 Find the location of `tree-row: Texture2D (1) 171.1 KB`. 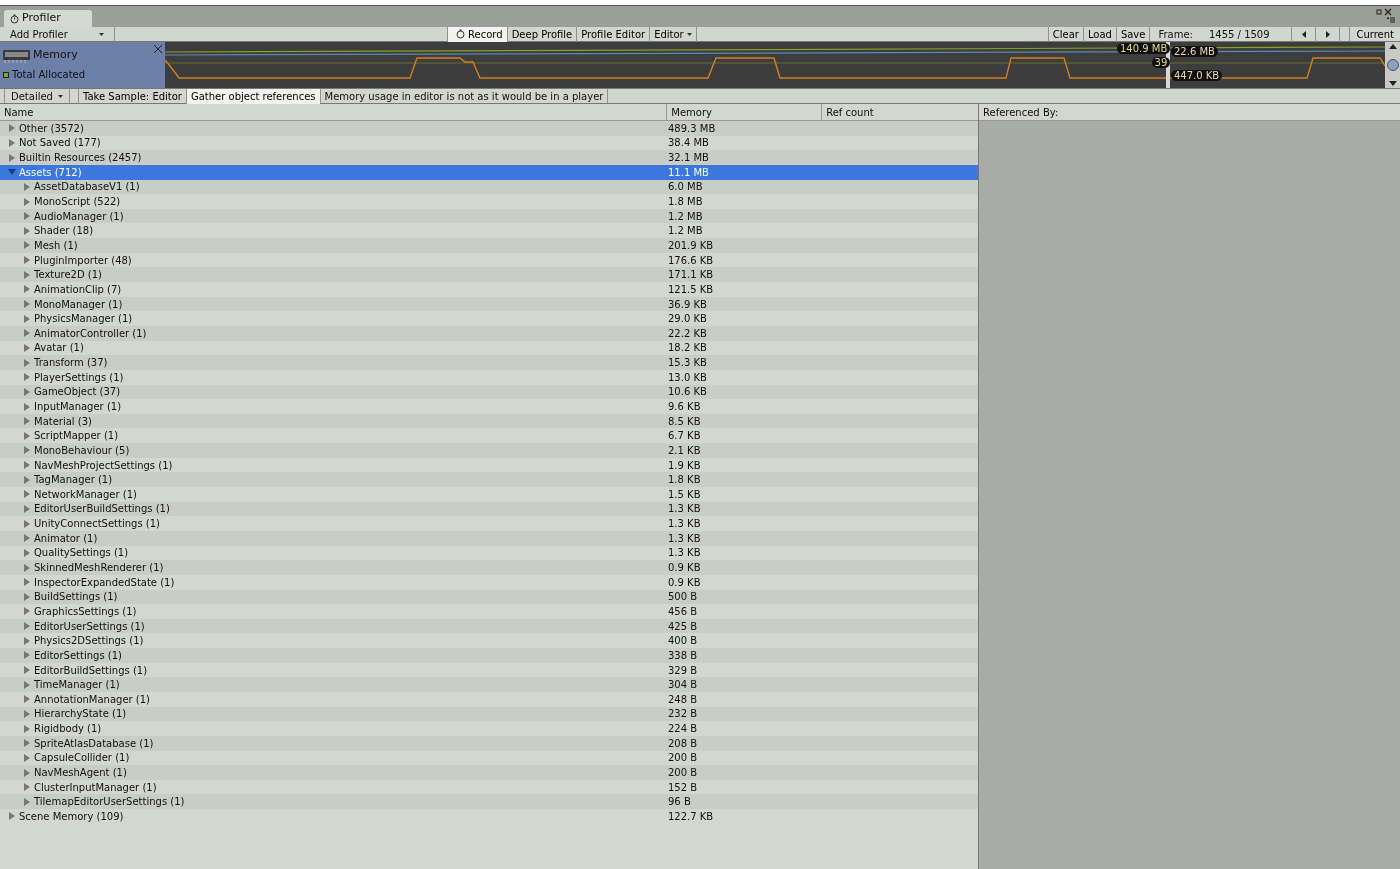

tree-row: Texture2D (1) 171.1 KB is located at coordinates (489, 275).